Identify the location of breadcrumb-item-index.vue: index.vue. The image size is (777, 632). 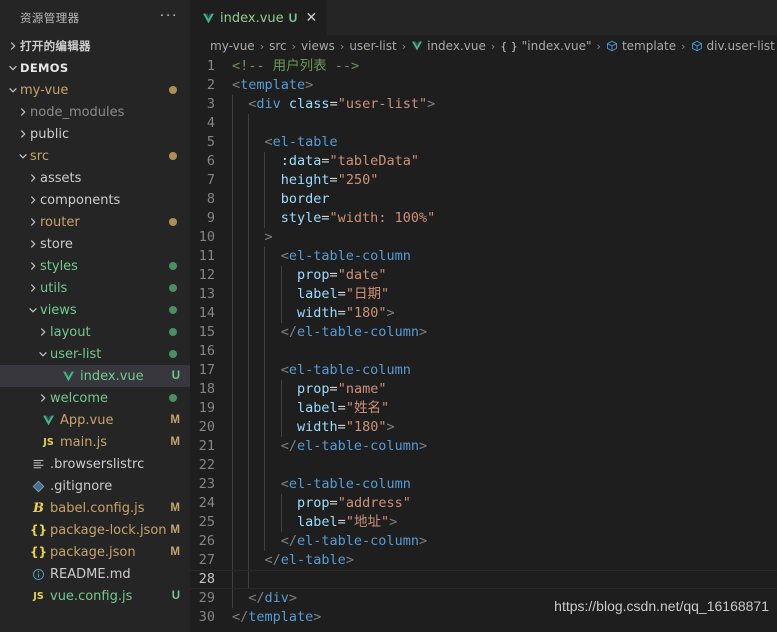
(448, 46).